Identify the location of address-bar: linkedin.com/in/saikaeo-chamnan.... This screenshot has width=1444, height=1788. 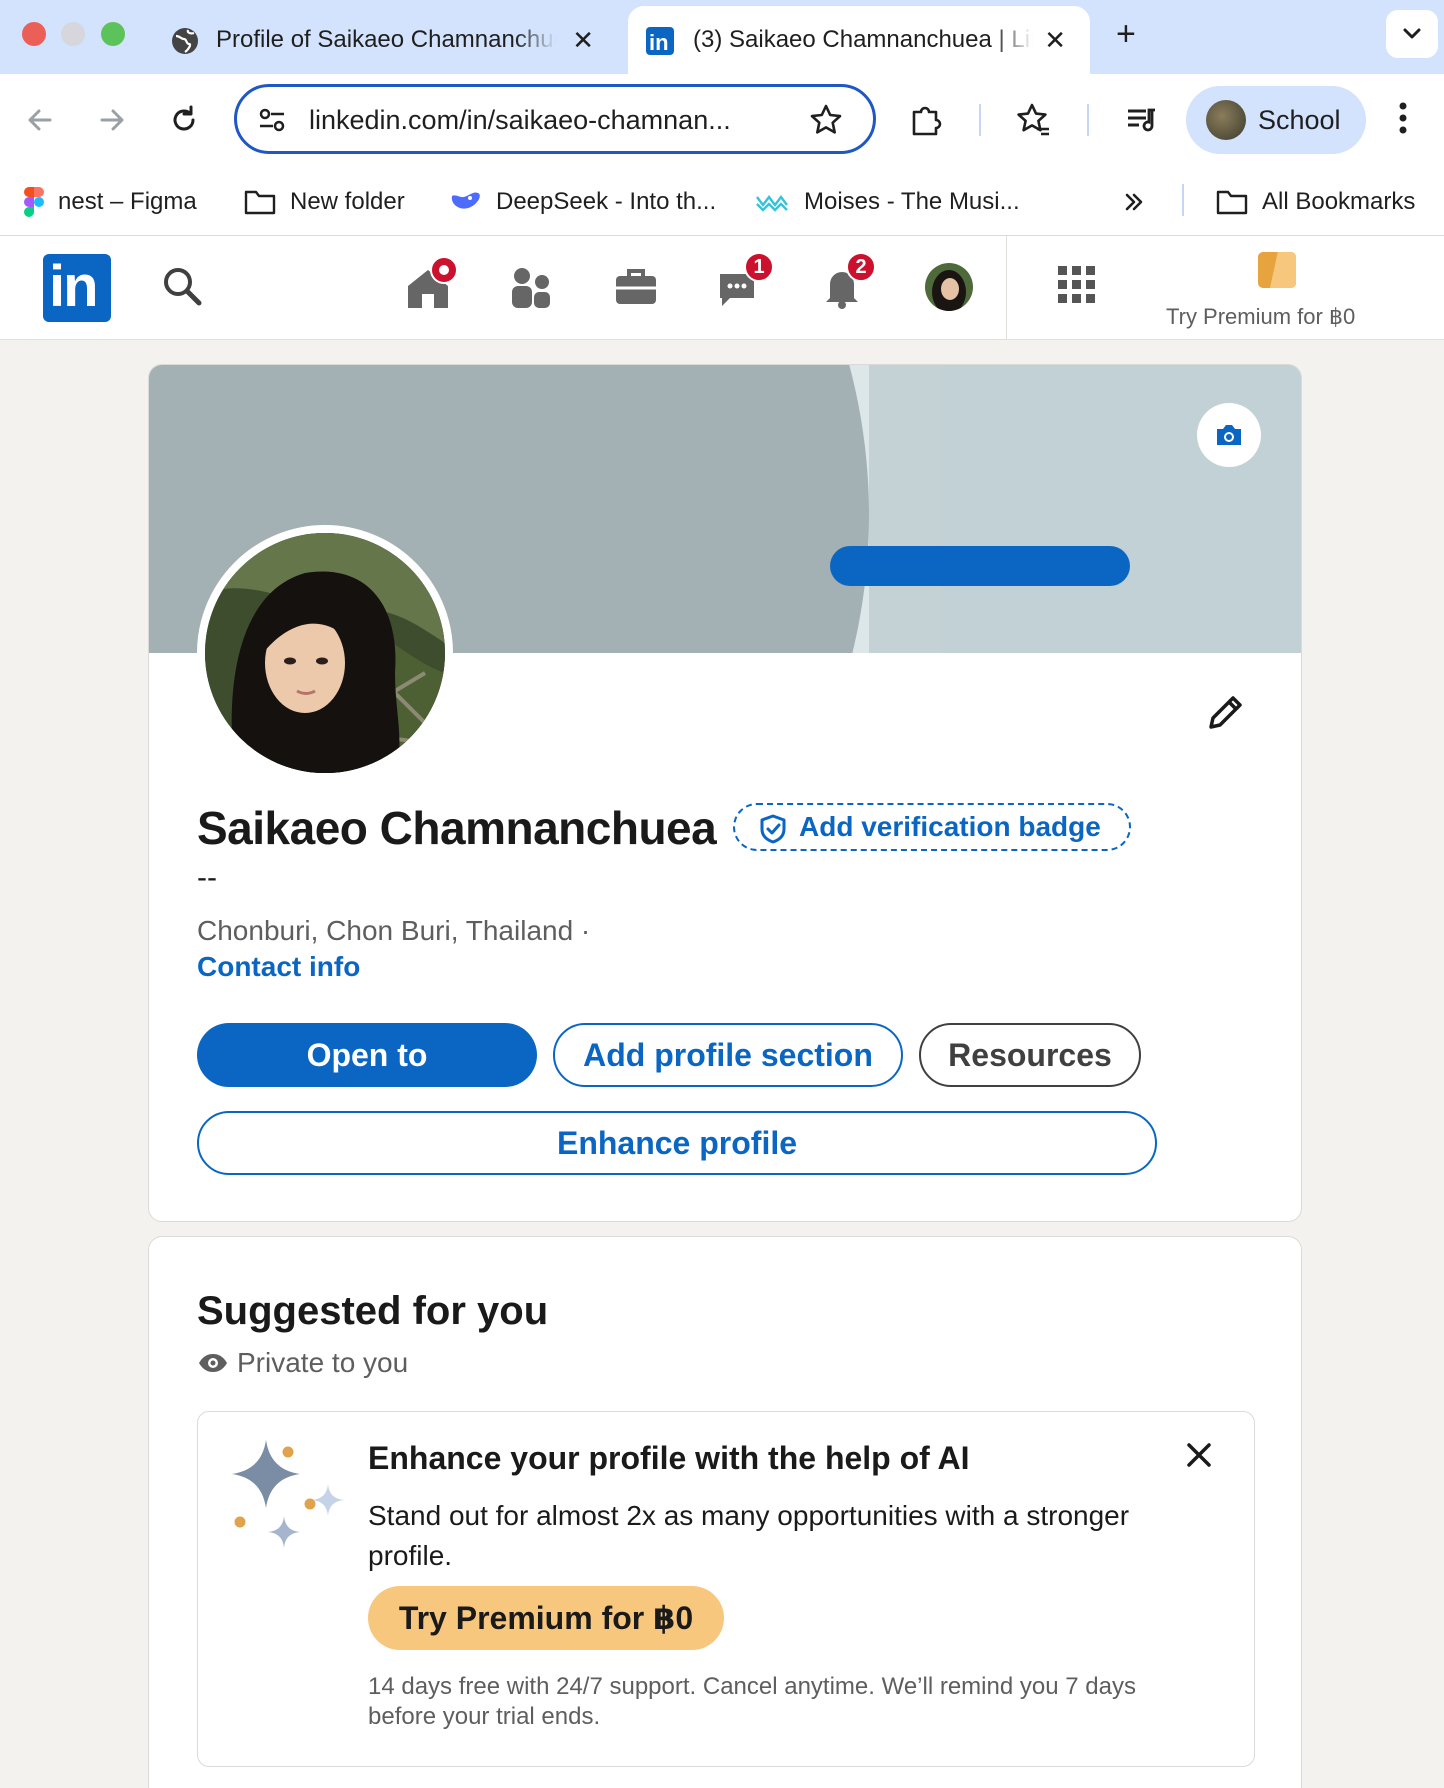
(555, 119).